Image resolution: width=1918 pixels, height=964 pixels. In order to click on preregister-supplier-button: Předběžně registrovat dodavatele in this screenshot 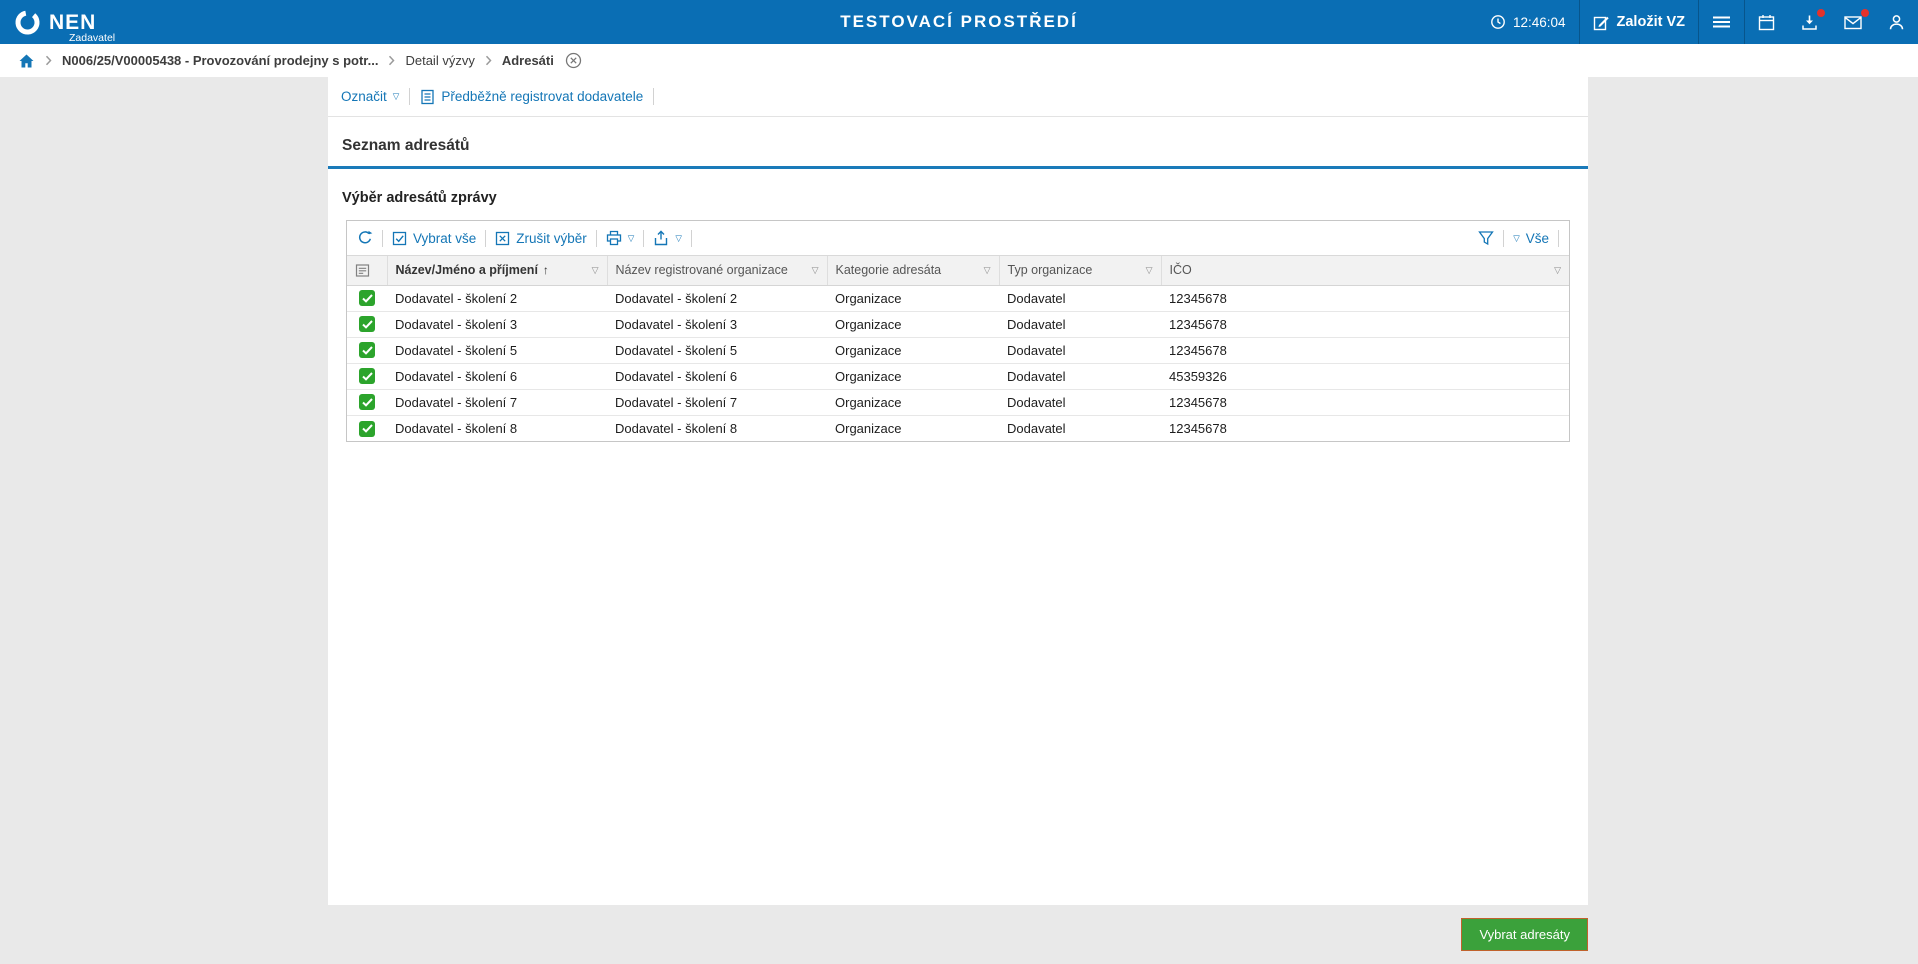, I will do `click(531, 97)`.